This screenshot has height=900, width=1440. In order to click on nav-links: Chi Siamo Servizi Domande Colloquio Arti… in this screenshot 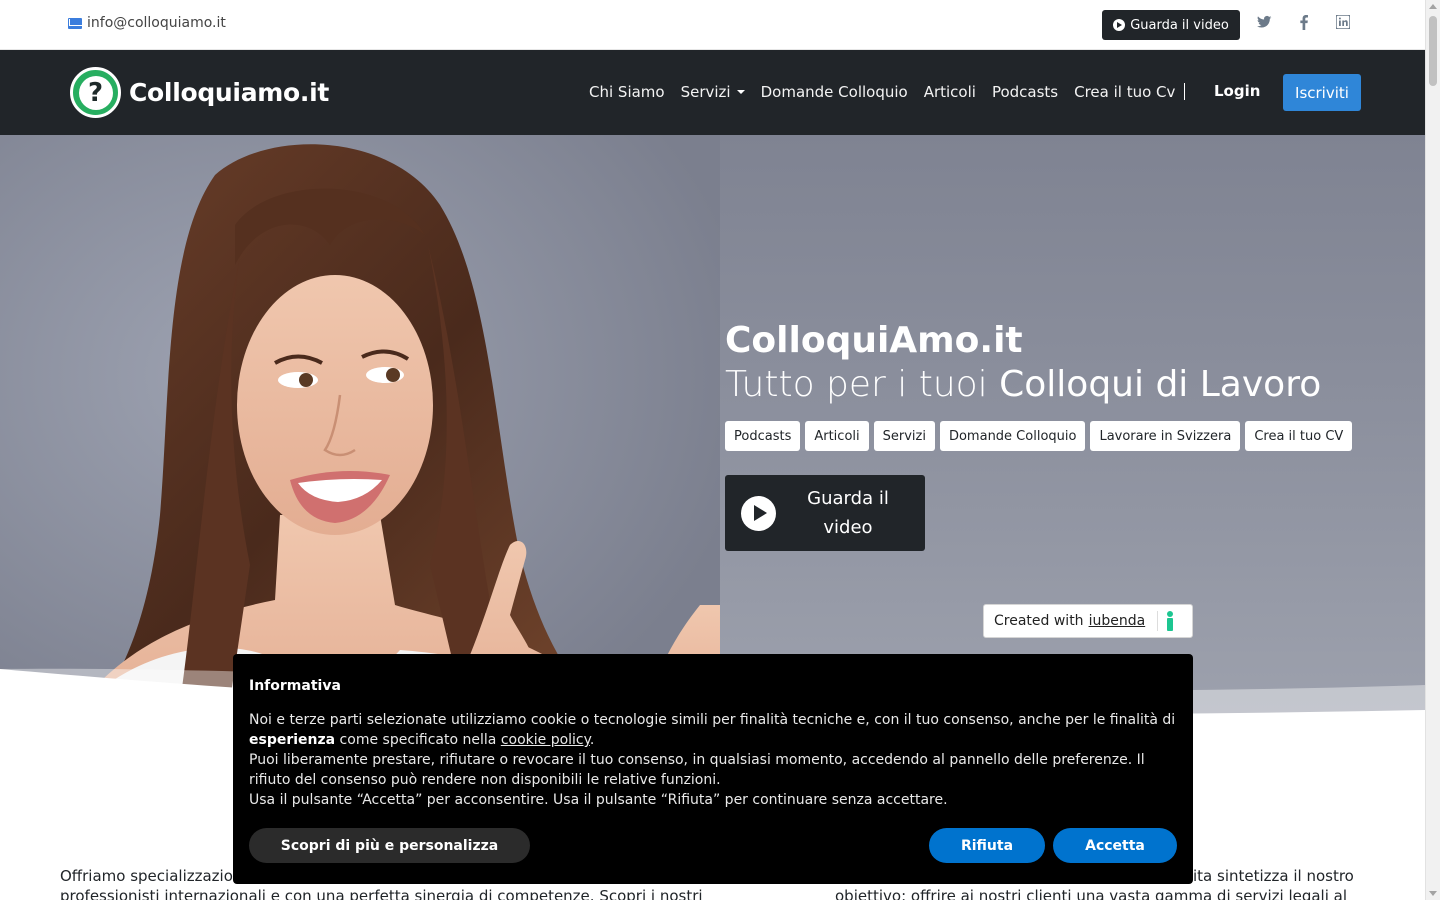, I will do `click(890, 92)`.